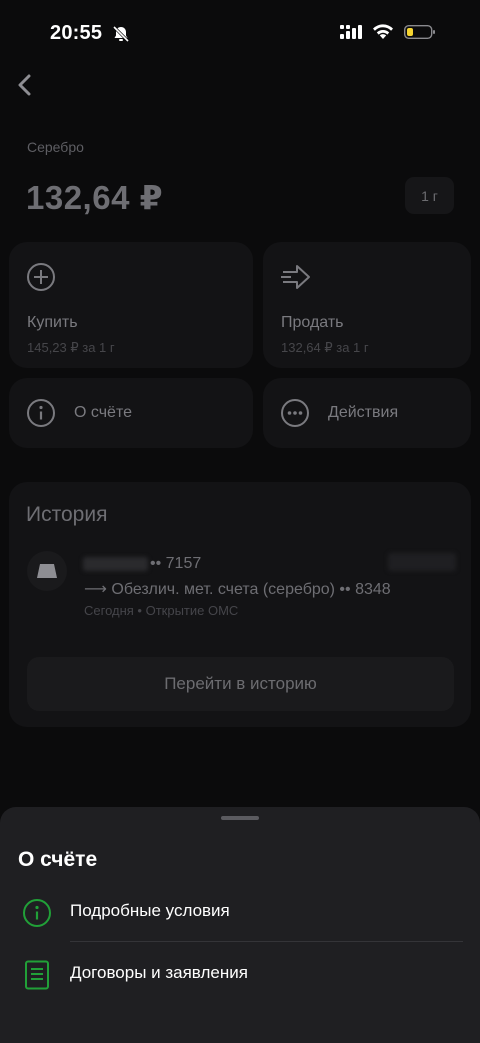  Describe the element at coordinates (383, 34) in the screenshot. I see `wifi-icon` at that location.